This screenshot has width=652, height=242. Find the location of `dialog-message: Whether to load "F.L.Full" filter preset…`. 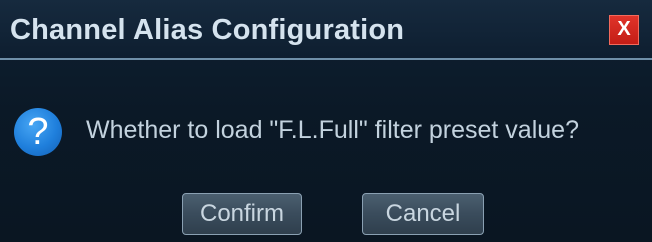

dialog-message: Whether to load "F.L.Full" filter preset… is located at coordinates (332, 130).